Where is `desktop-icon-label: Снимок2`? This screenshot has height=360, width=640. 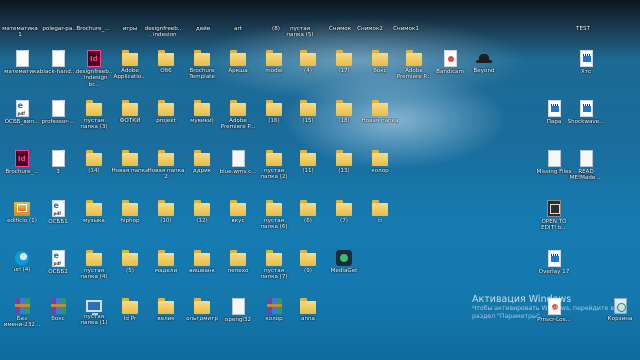
desktop-icon-label: Снимок2 is located at coordinates (370, 29).